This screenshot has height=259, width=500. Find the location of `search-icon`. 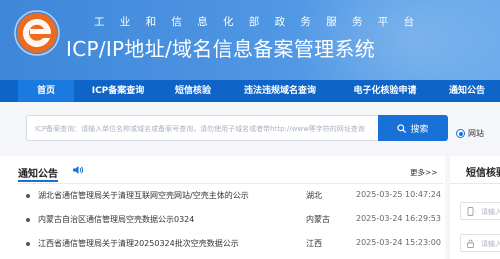

search-icon is located at coordinates (402, 128).